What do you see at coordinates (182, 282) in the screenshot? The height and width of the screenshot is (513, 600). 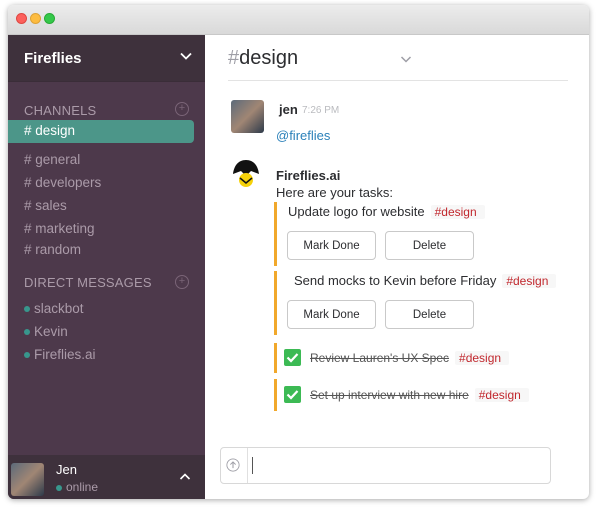 I see `add-dm-icon: +` at bounding box center [182, 282].